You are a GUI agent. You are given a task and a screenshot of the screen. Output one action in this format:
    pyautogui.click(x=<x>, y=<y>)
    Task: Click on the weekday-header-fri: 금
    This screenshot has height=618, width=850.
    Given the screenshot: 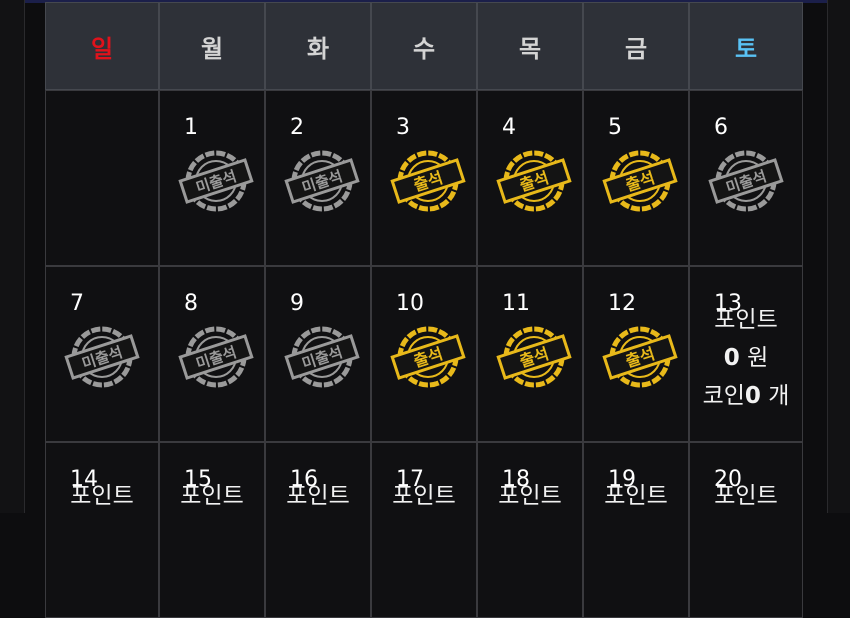 What is the action you would take?
    pyautogui.click(x=636, y=46)
    